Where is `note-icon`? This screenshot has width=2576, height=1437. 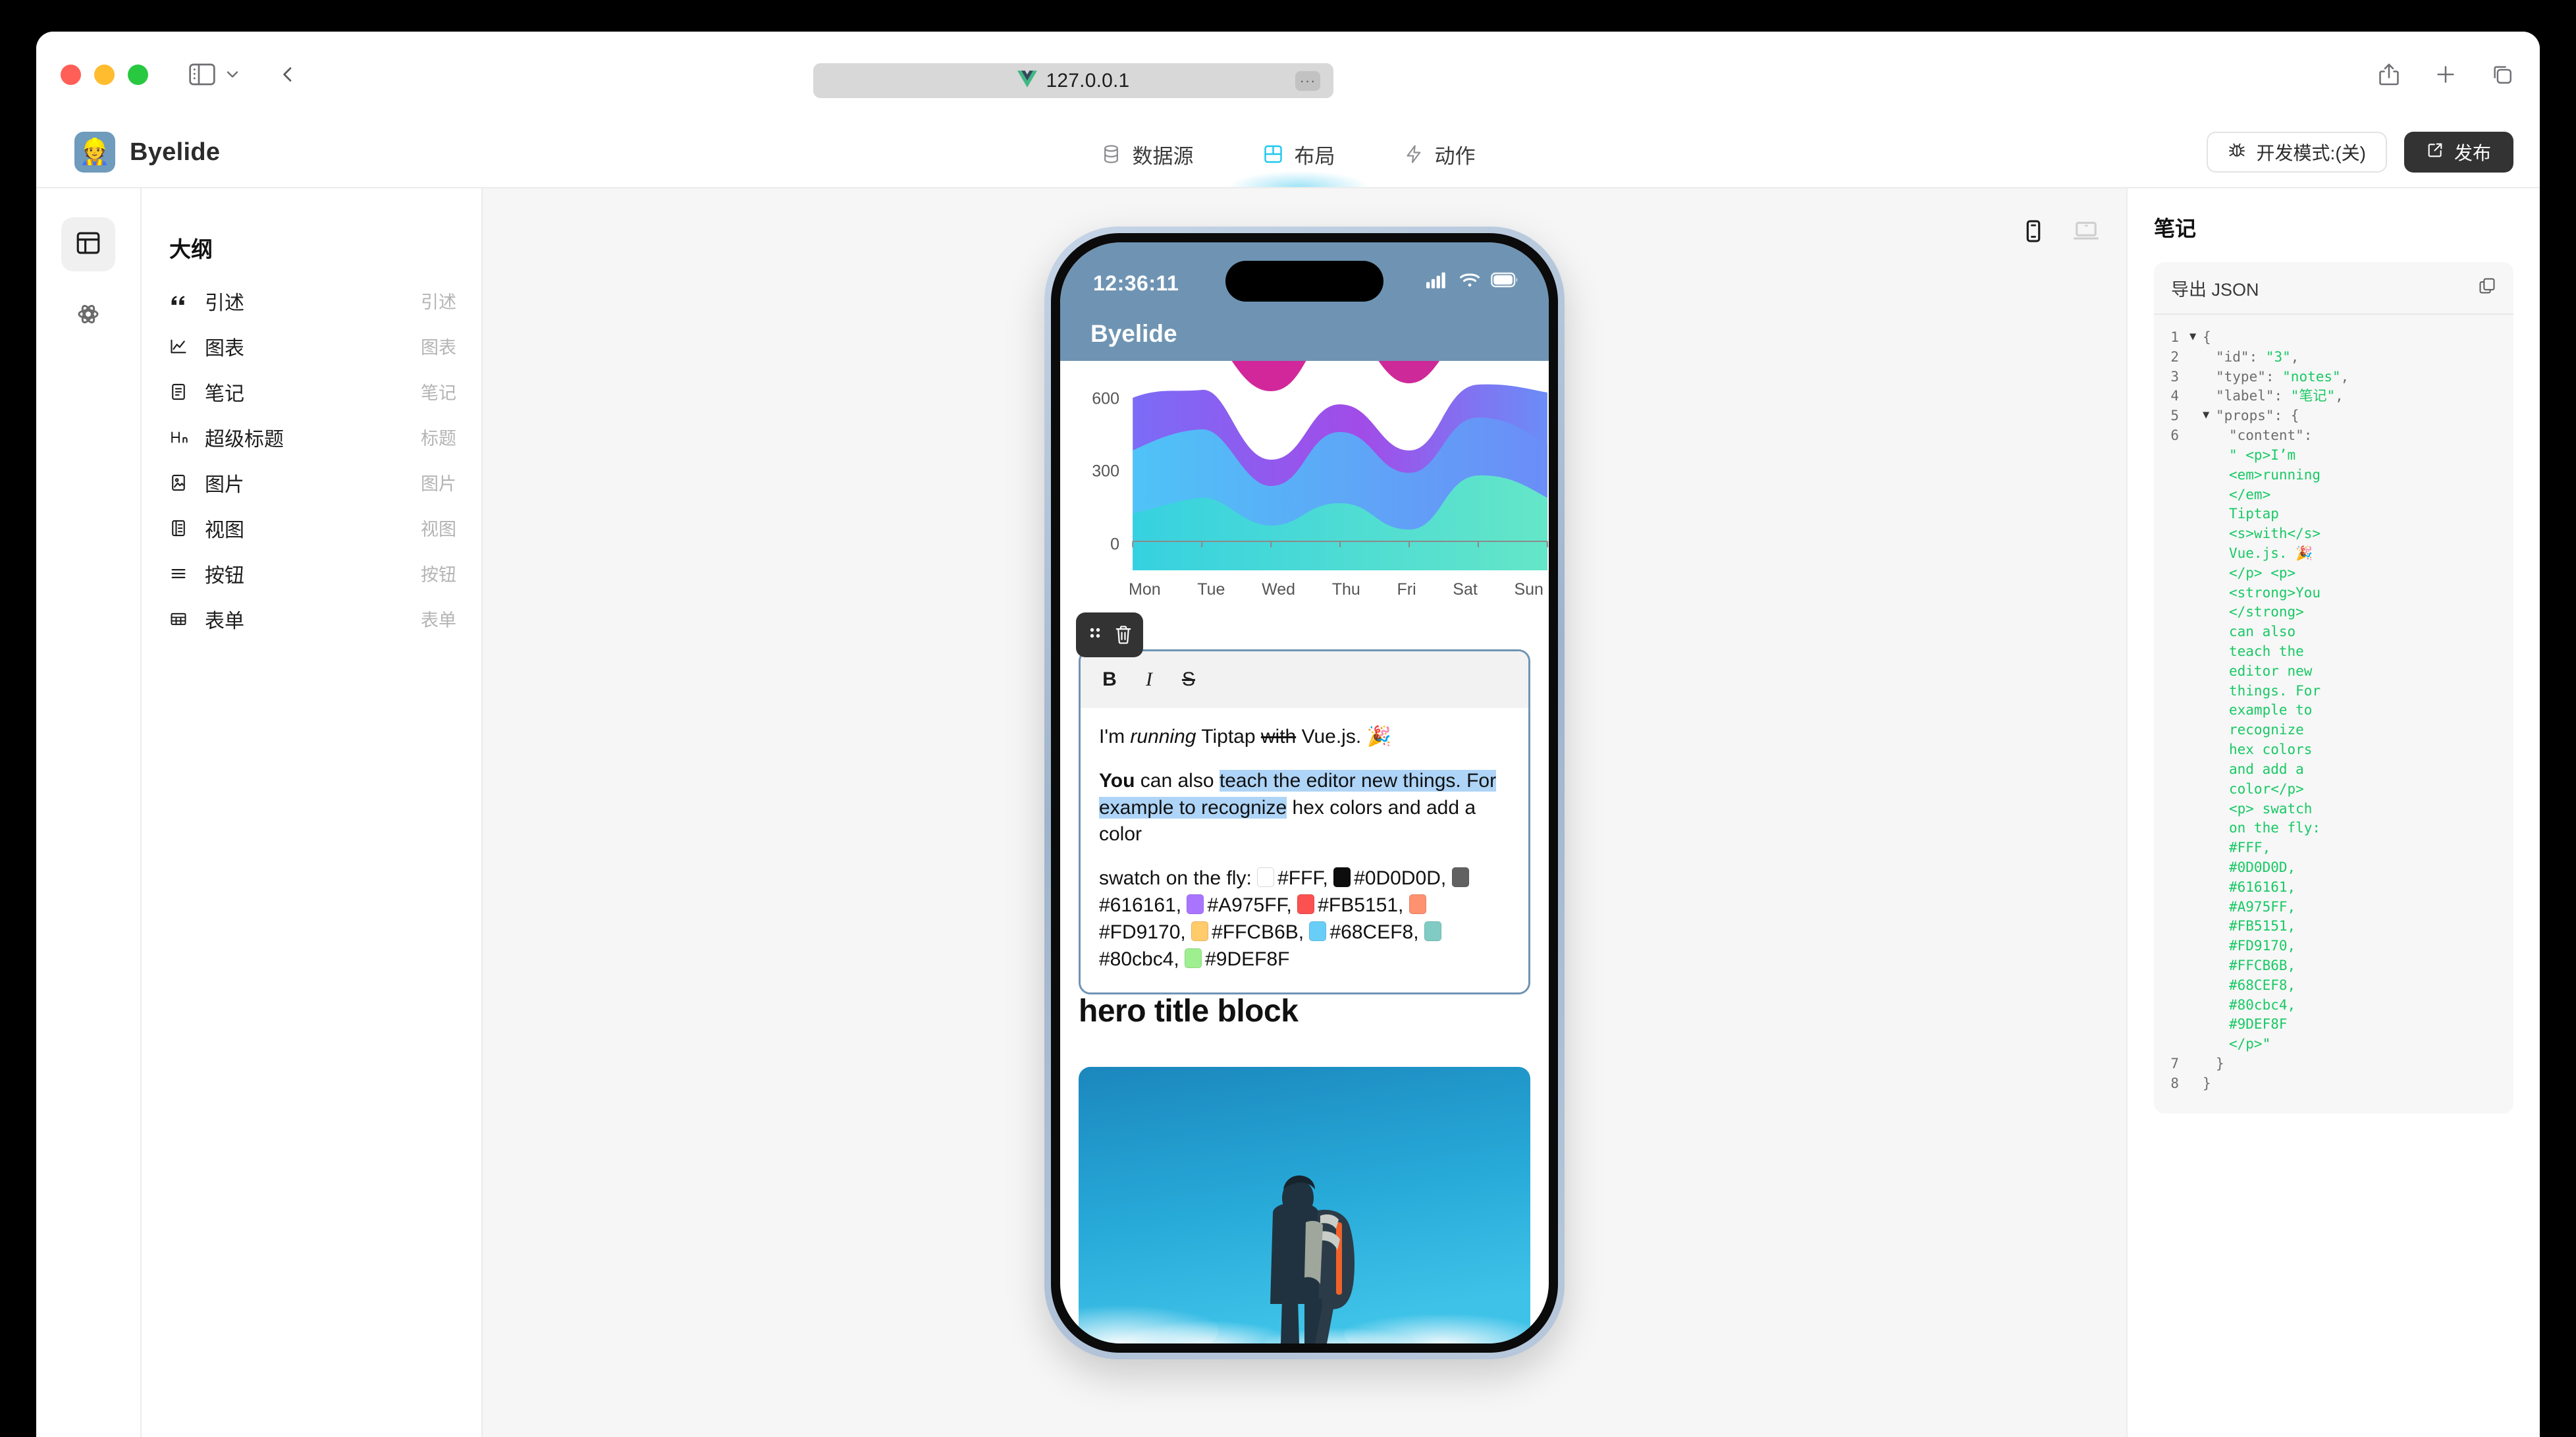 note-icon is located at coordinates (183, 392).